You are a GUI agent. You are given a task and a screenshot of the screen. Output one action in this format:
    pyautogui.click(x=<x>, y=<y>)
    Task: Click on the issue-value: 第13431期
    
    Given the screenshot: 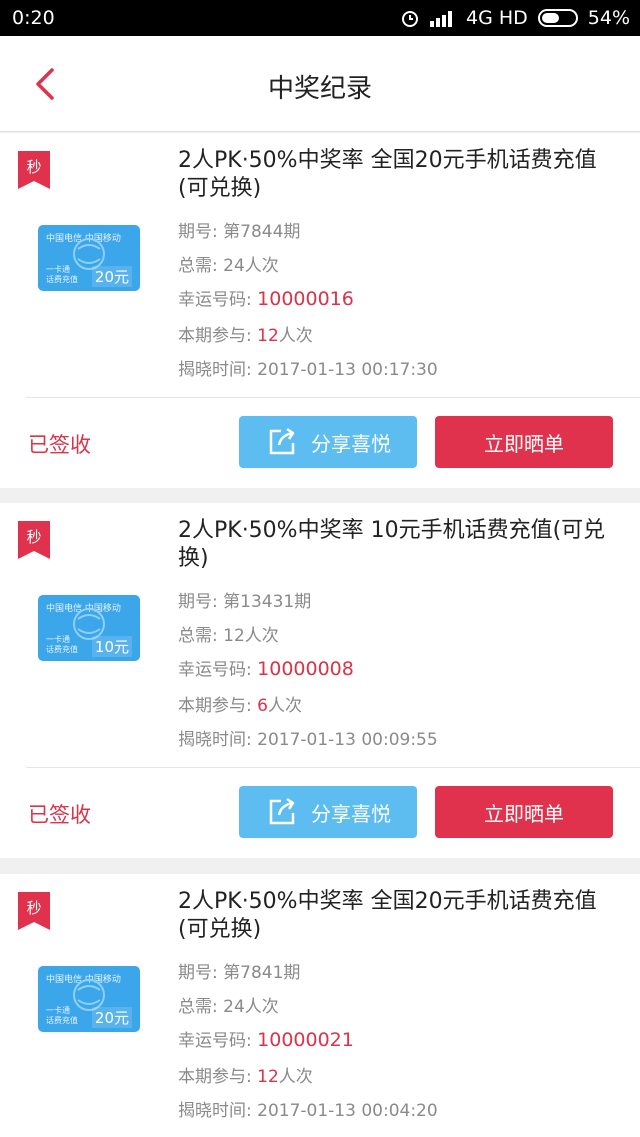 What is the action you would take?
    pyautogui.click(x=267, y=602)
    